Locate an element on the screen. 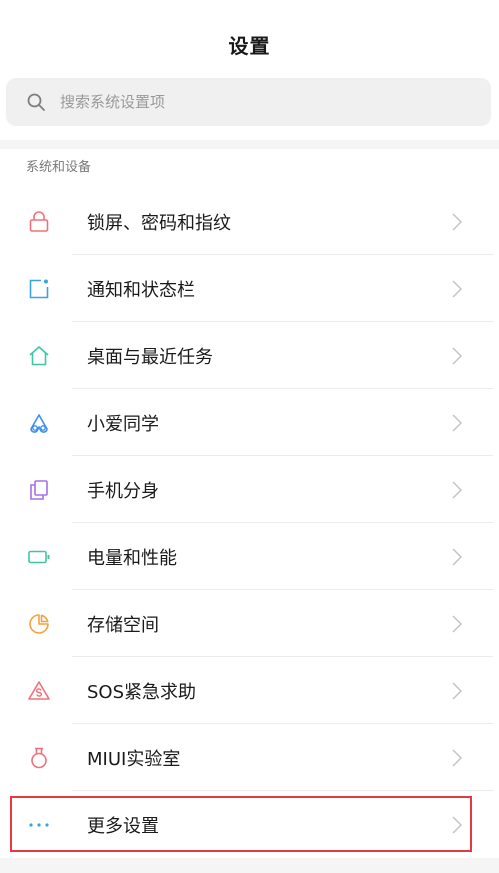 The width and height of the screenshot is (499, 873). header-bar: 设置 is located at coordinates (249, 43).